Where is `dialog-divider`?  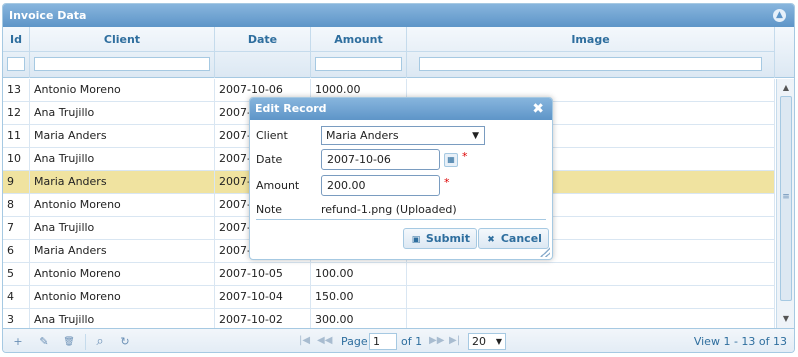 dialog-divider is located at coordinates (401, 219).